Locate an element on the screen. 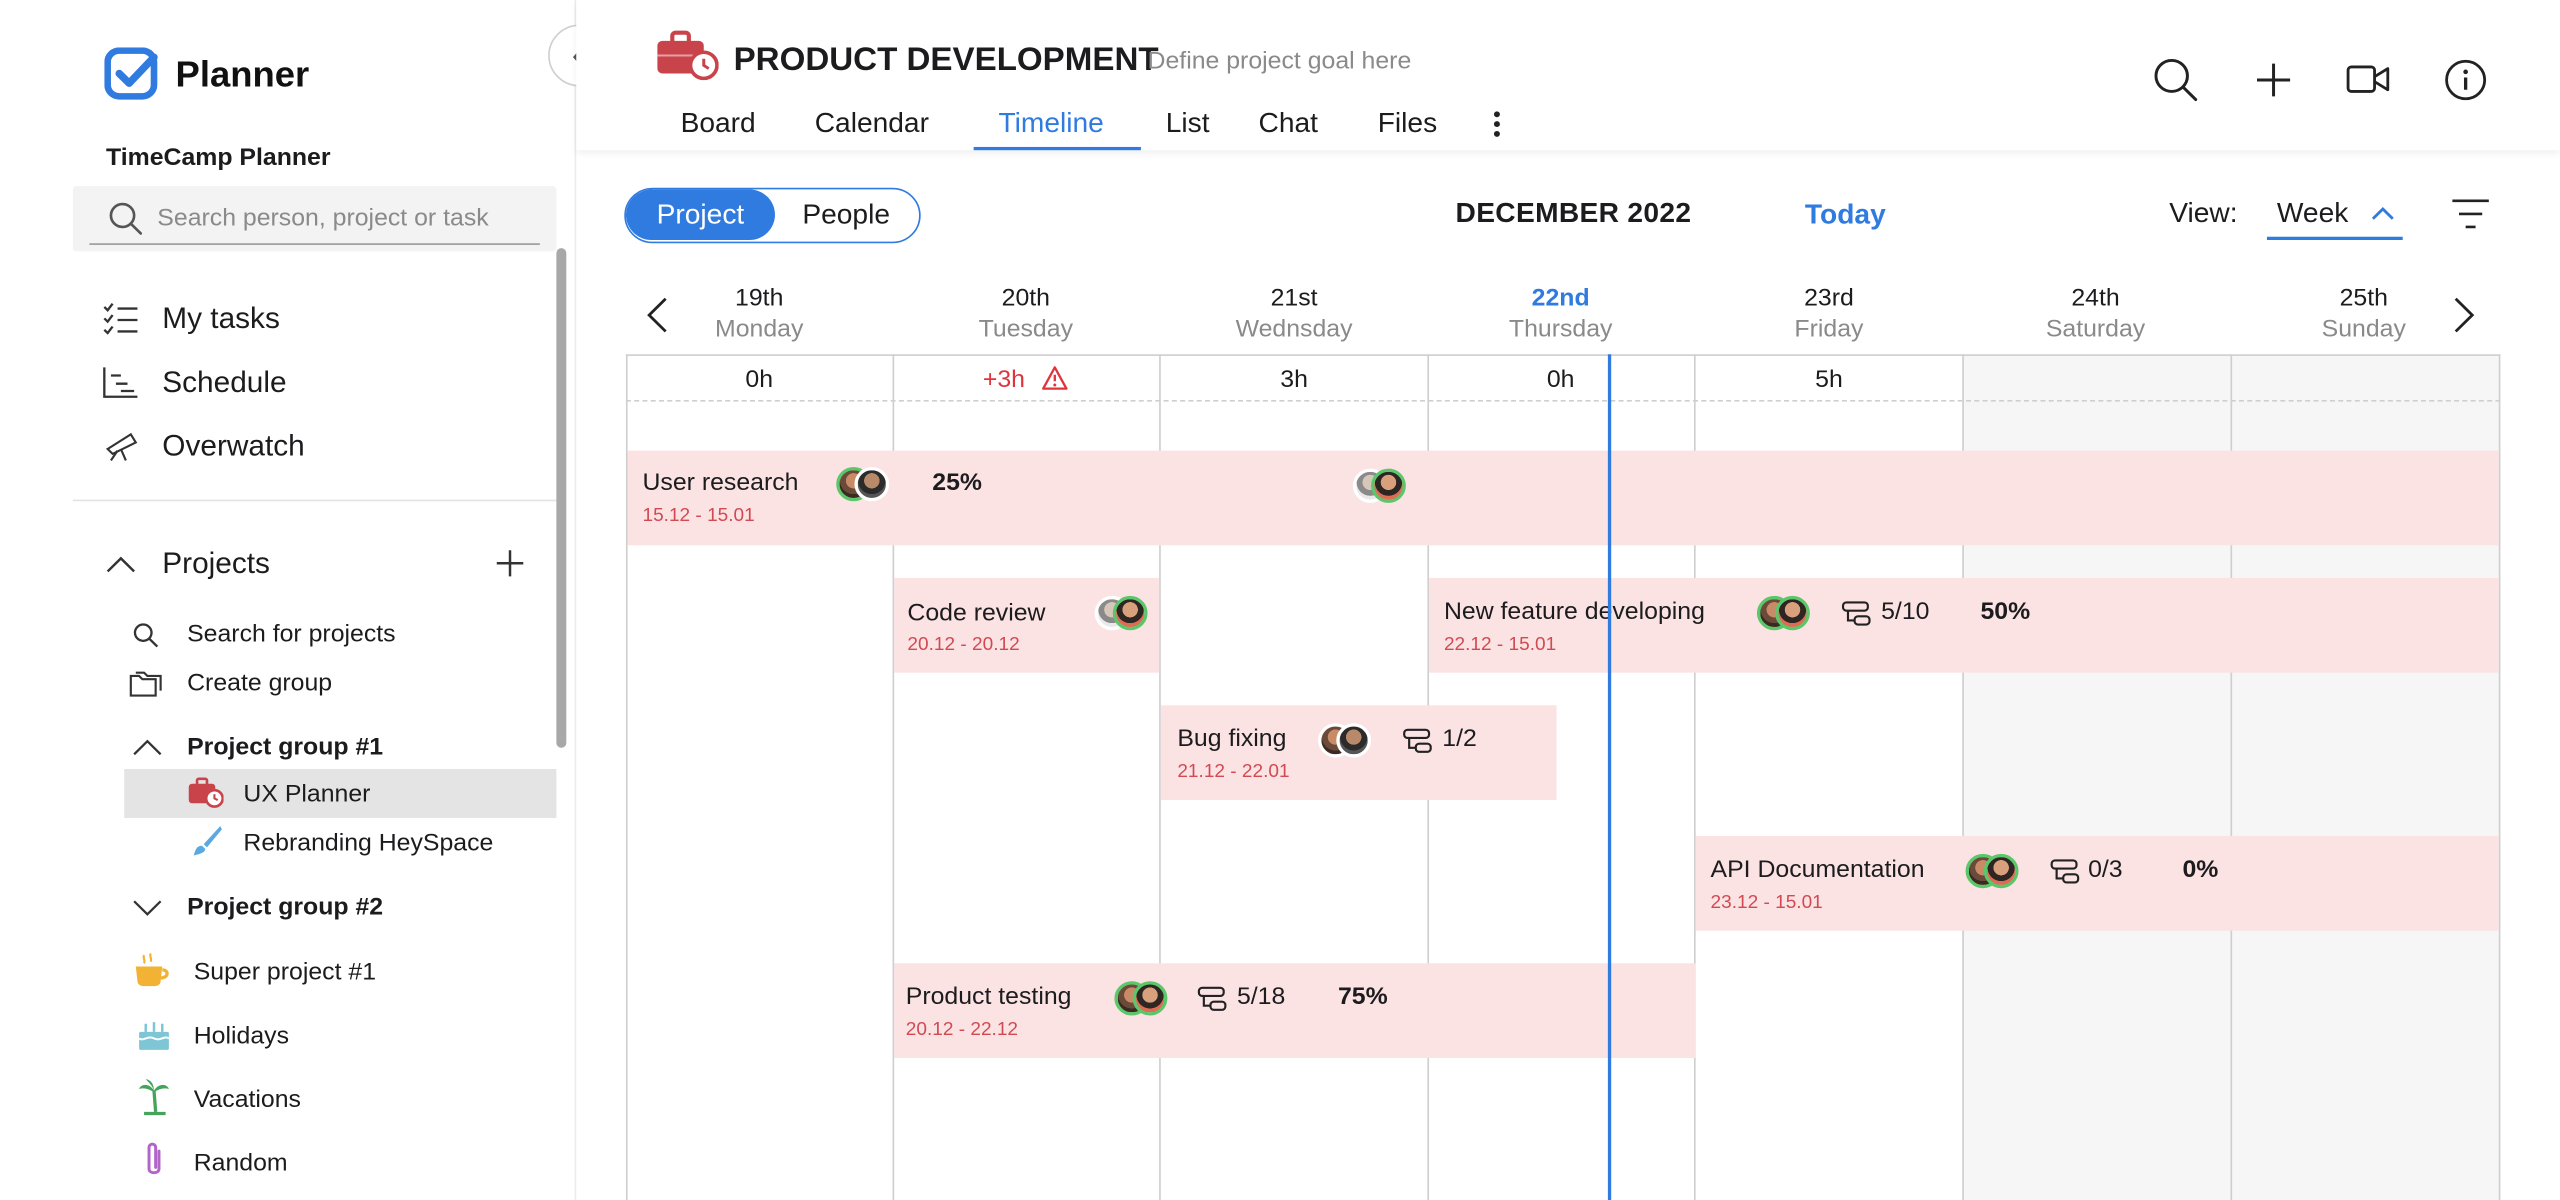 Image resolution: width=2560 pixels, height=1200 pixels. create-group: Create group is located at coordinates (327, 684).